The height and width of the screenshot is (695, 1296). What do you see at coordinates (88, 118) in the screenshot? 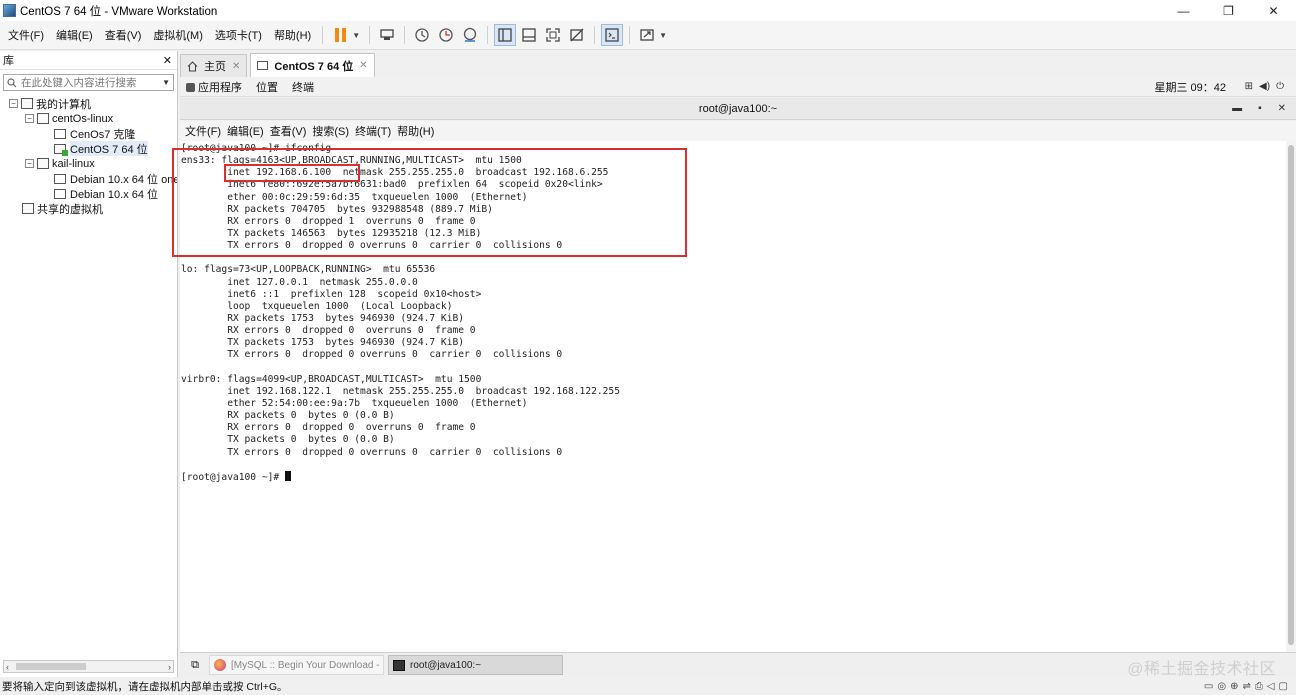
I see `tree-item-centos-linux: − centOs-linux` at bounding box center [88, 118].